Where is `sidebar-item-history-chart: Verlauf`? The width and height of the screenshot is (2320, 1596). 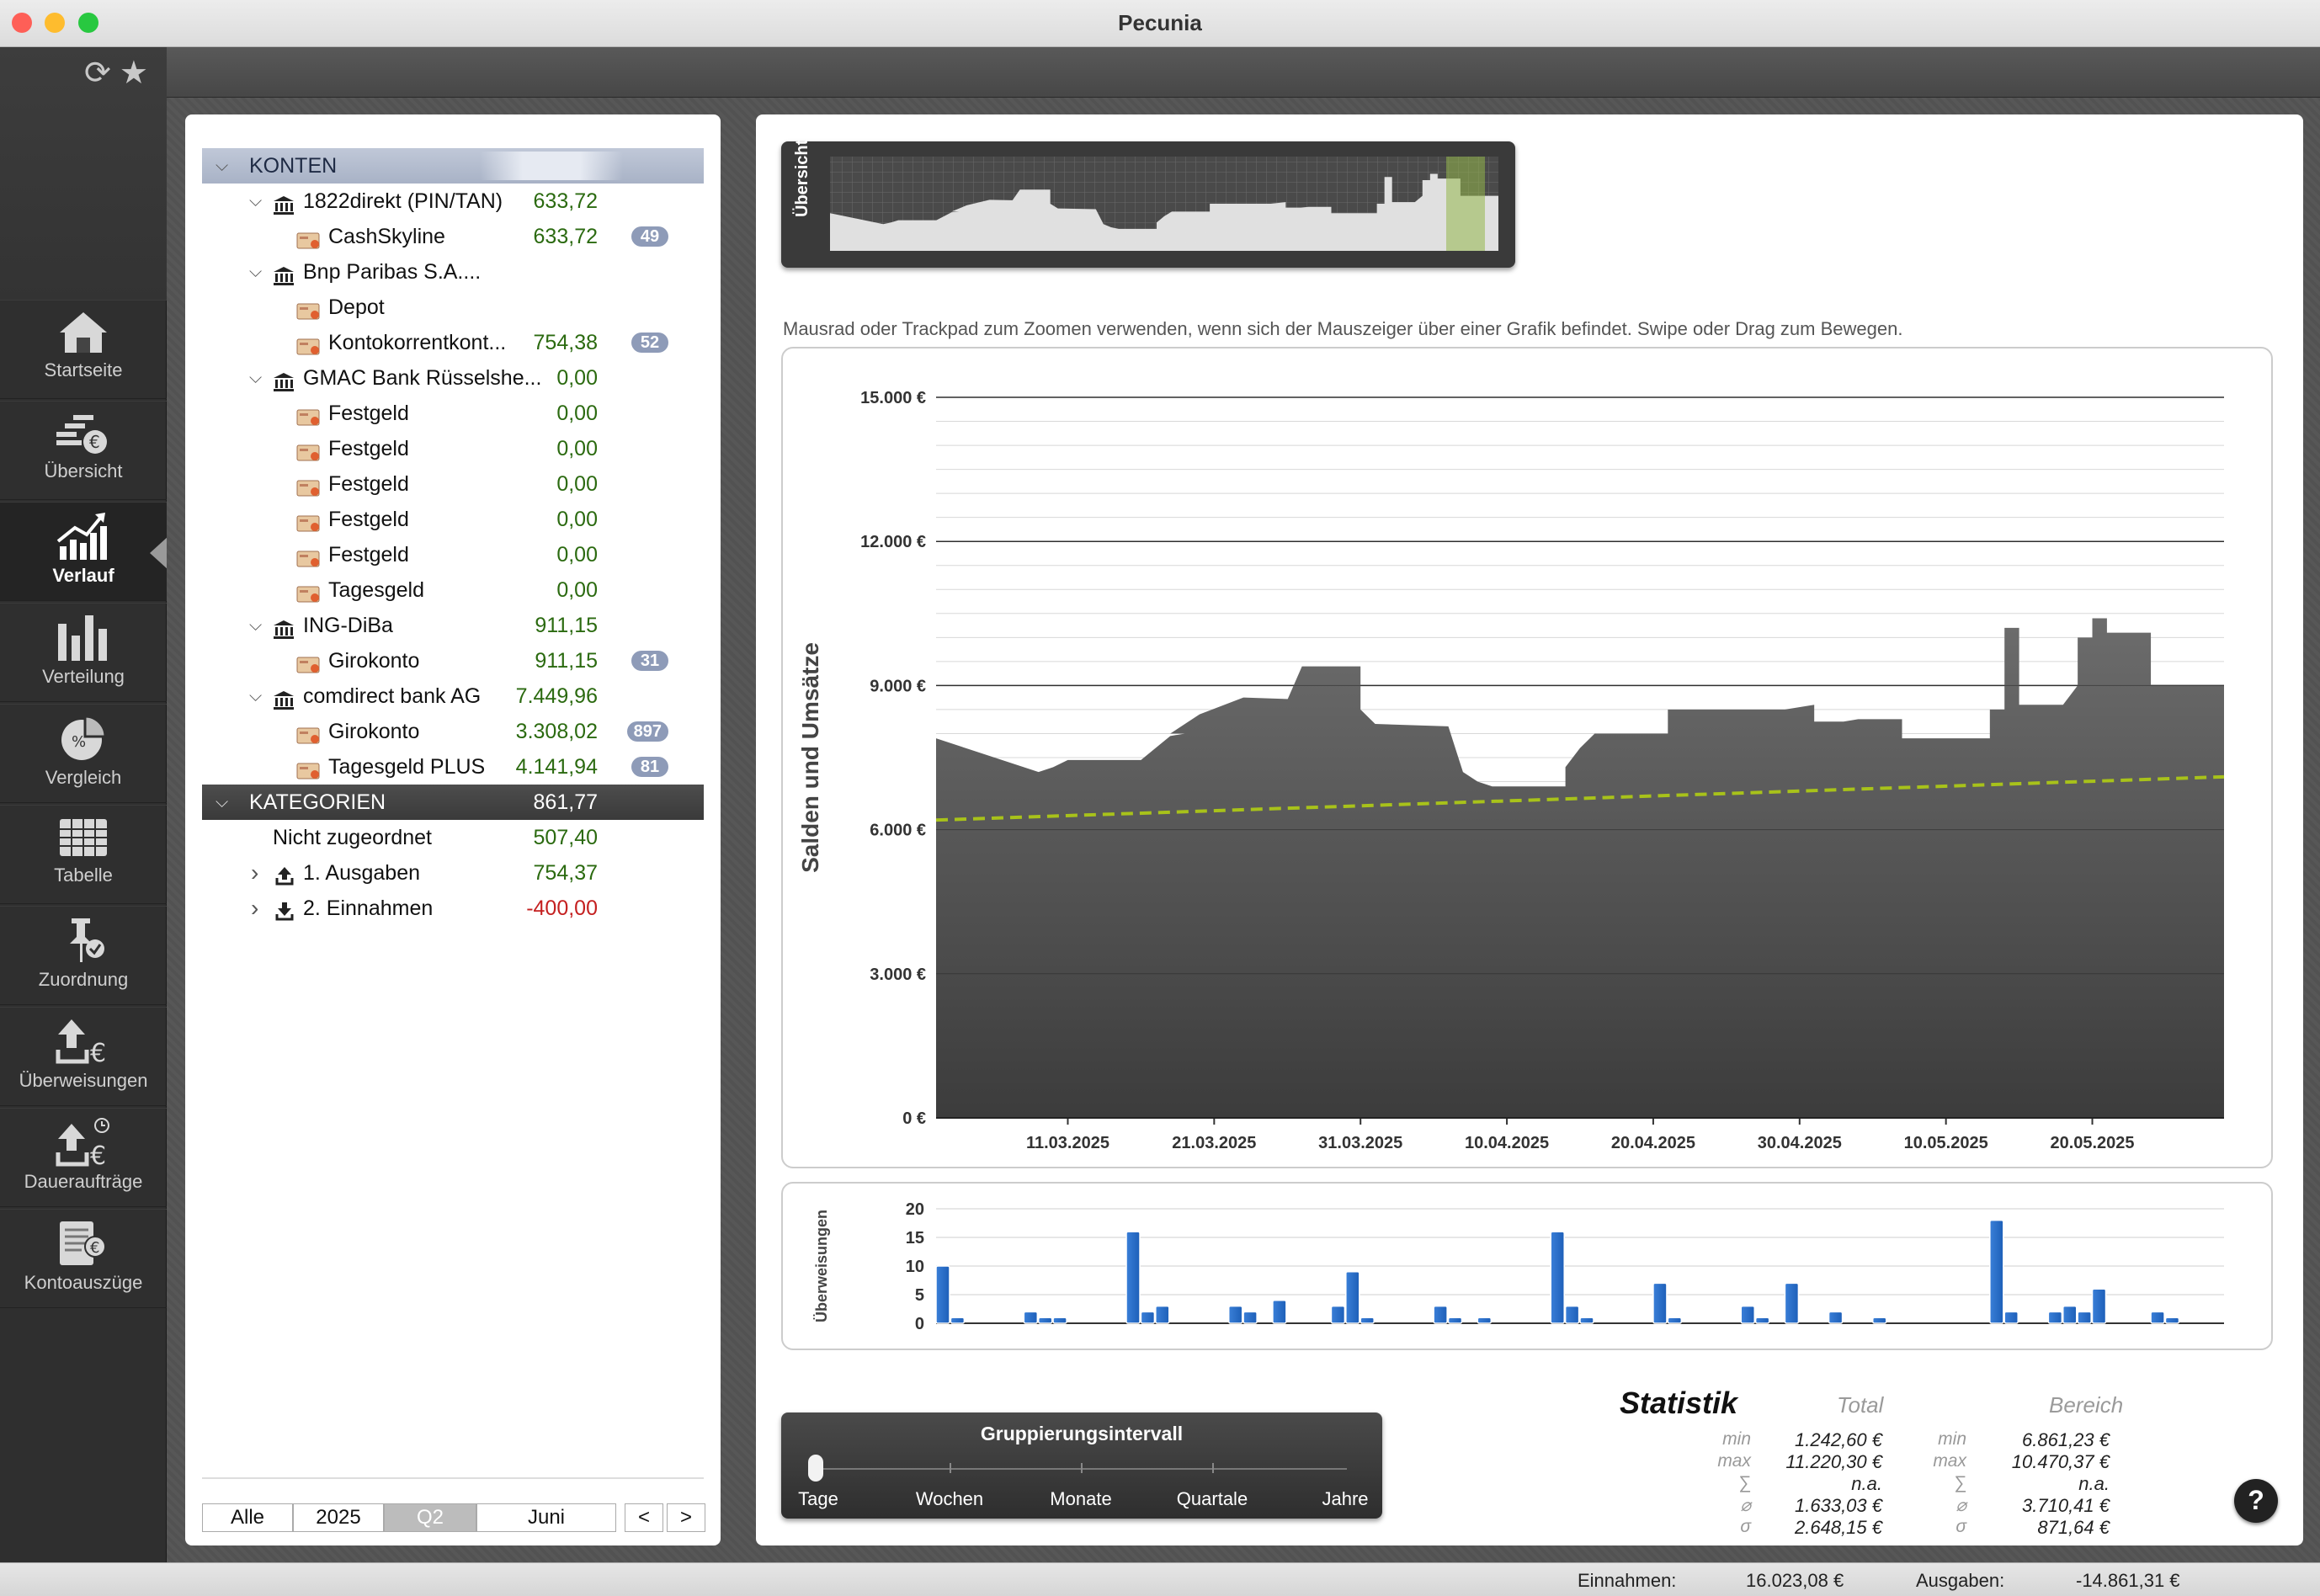 sidebar-item-history-chart: Verlauf is located at coordinates (84, 551).